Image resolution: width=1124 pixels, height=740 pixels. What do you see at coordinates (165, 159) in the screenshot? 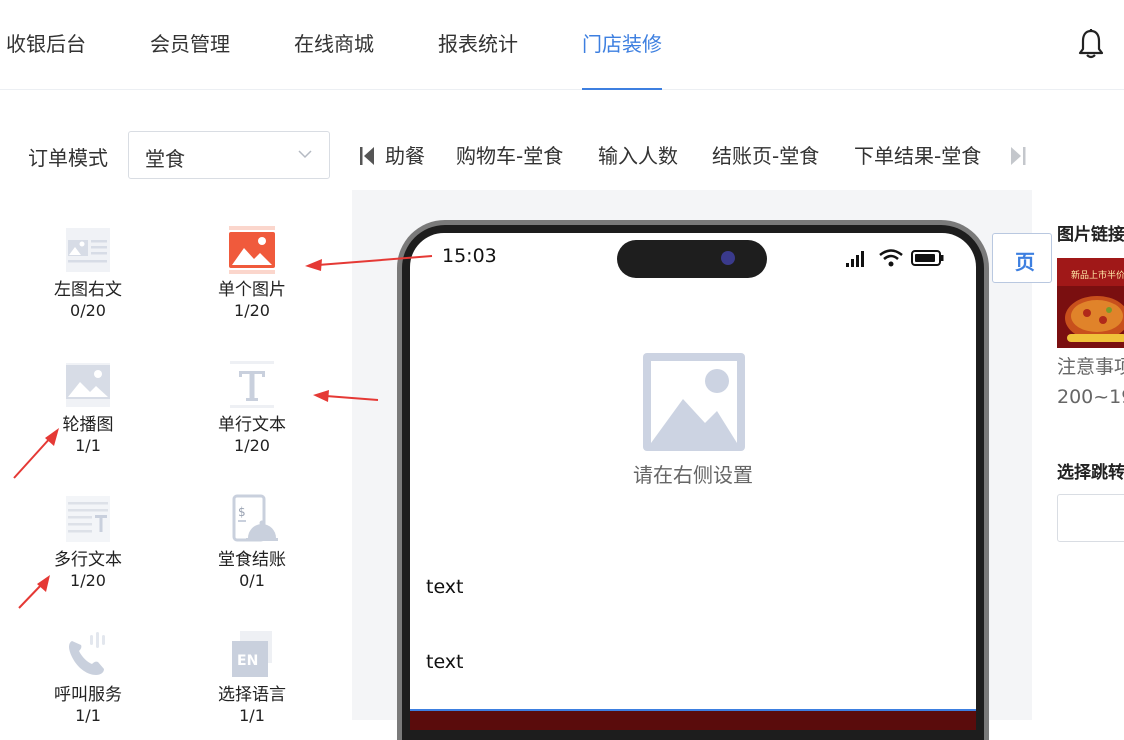
I see `order-mode-value: 堂食` at bounding box center [165, 159].